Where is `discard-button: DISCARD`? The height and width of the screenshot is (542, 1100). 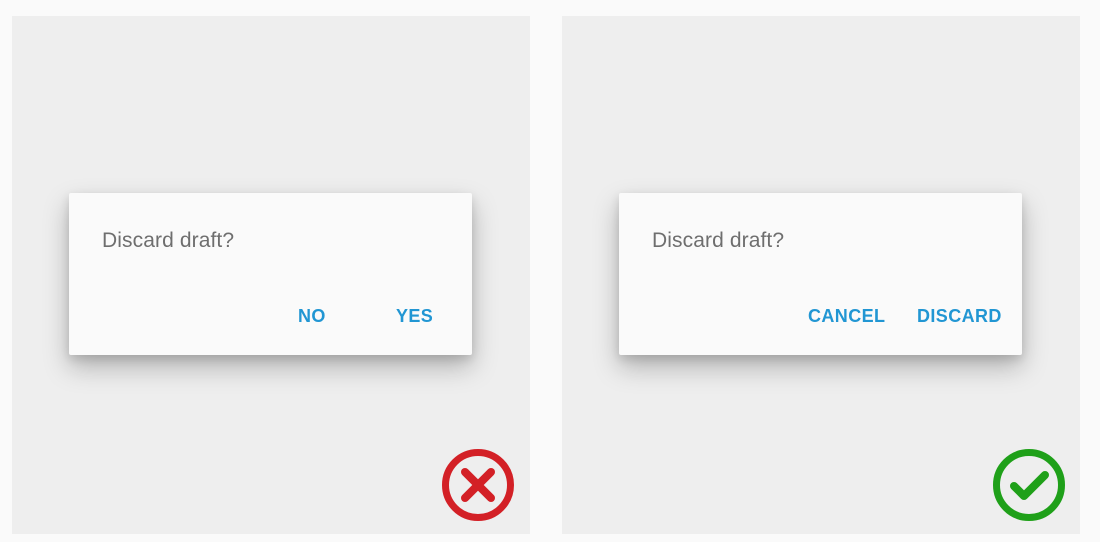 discard-button: DISCARD is located at coordinates (959, 316).